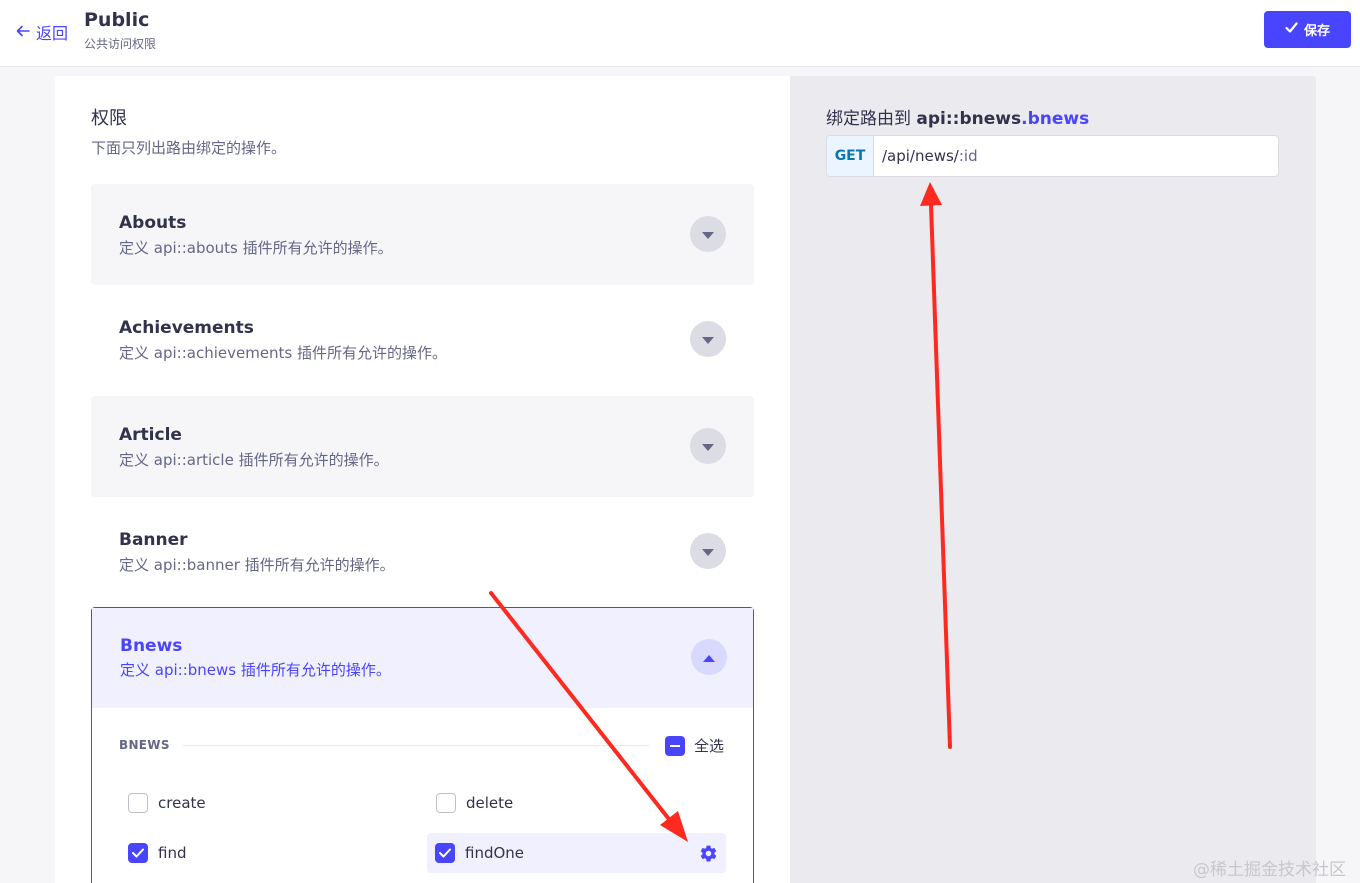  What do you see at coordinates (144, 745) in the screenshot?
I see `section-label: BNEWS` at bounding box center [144, 745].